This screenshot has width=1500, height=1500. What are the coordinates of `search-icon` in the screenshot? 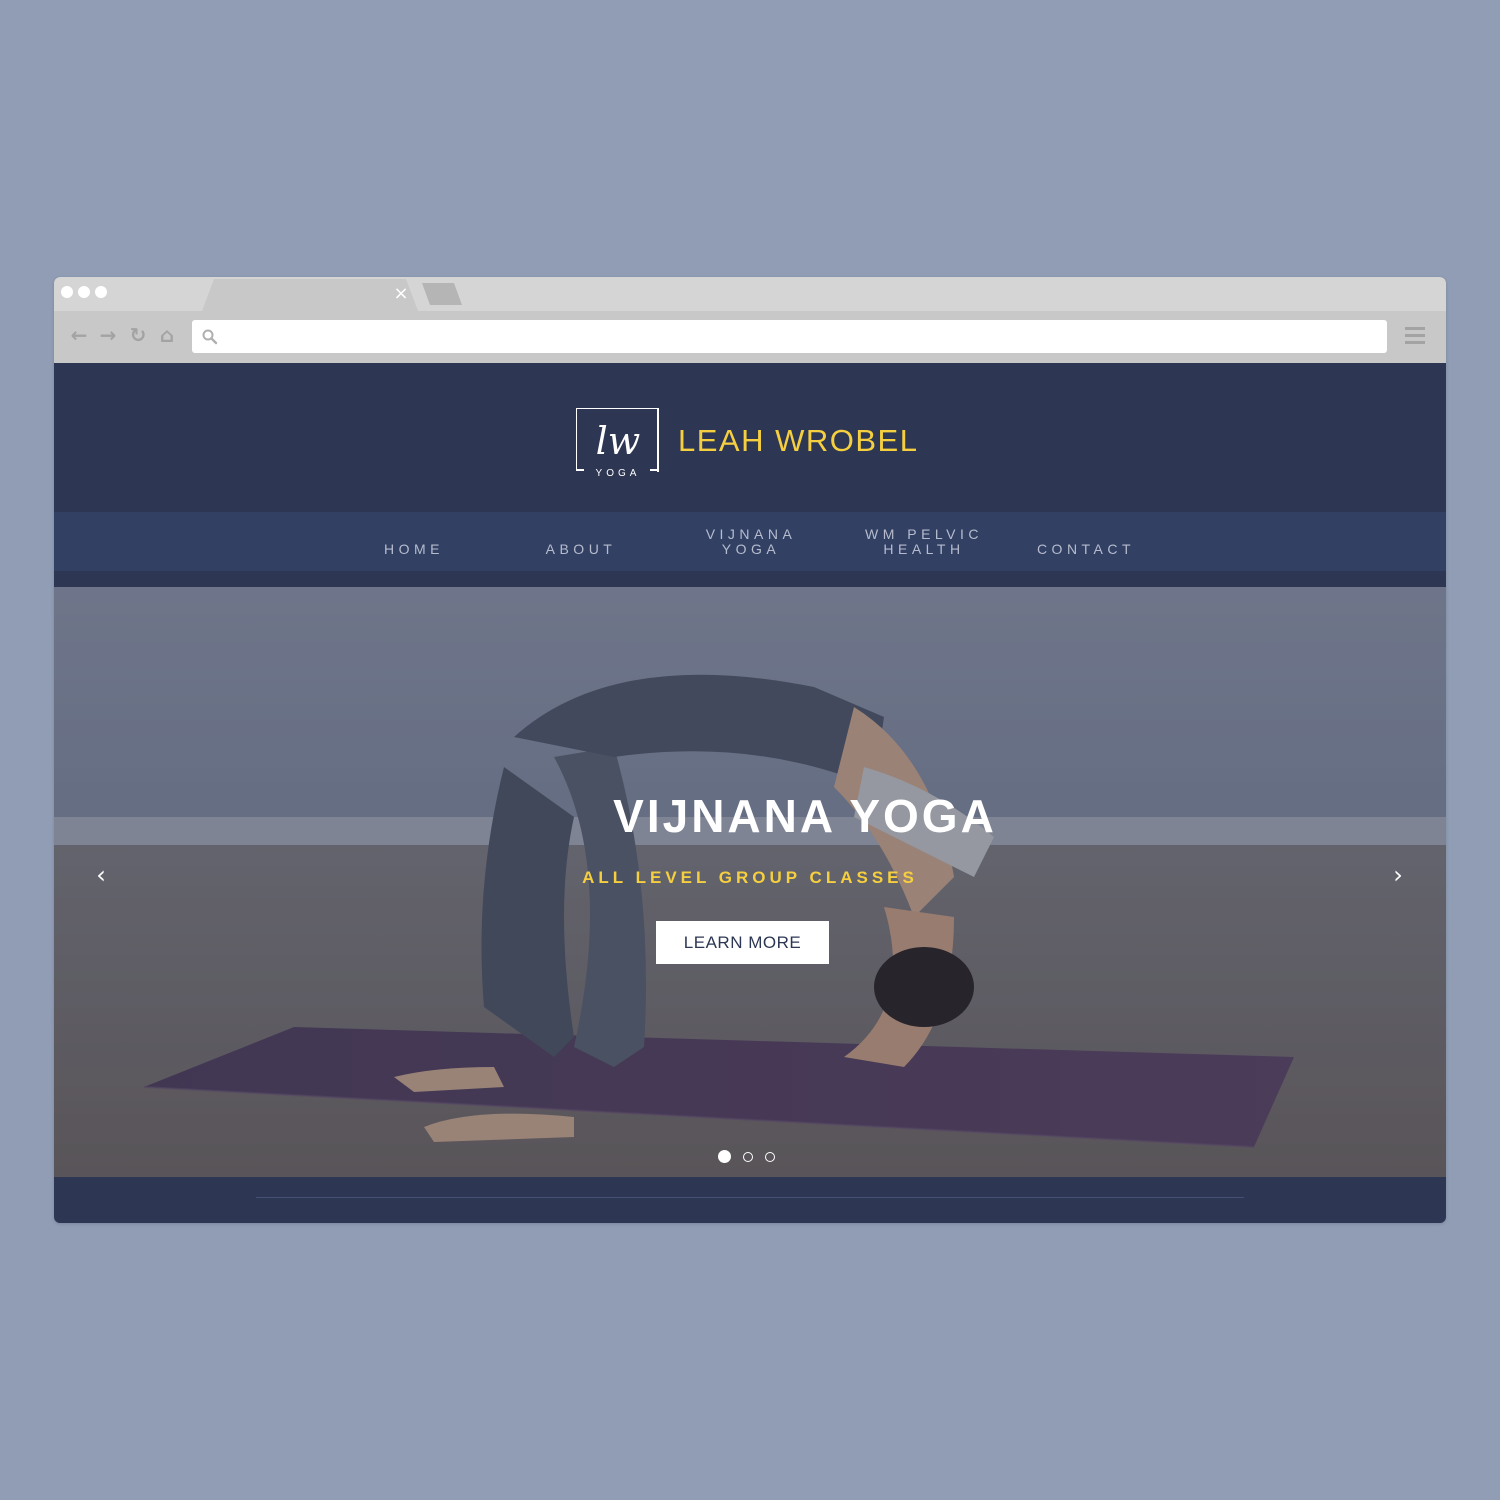 It's located at (210, 337).